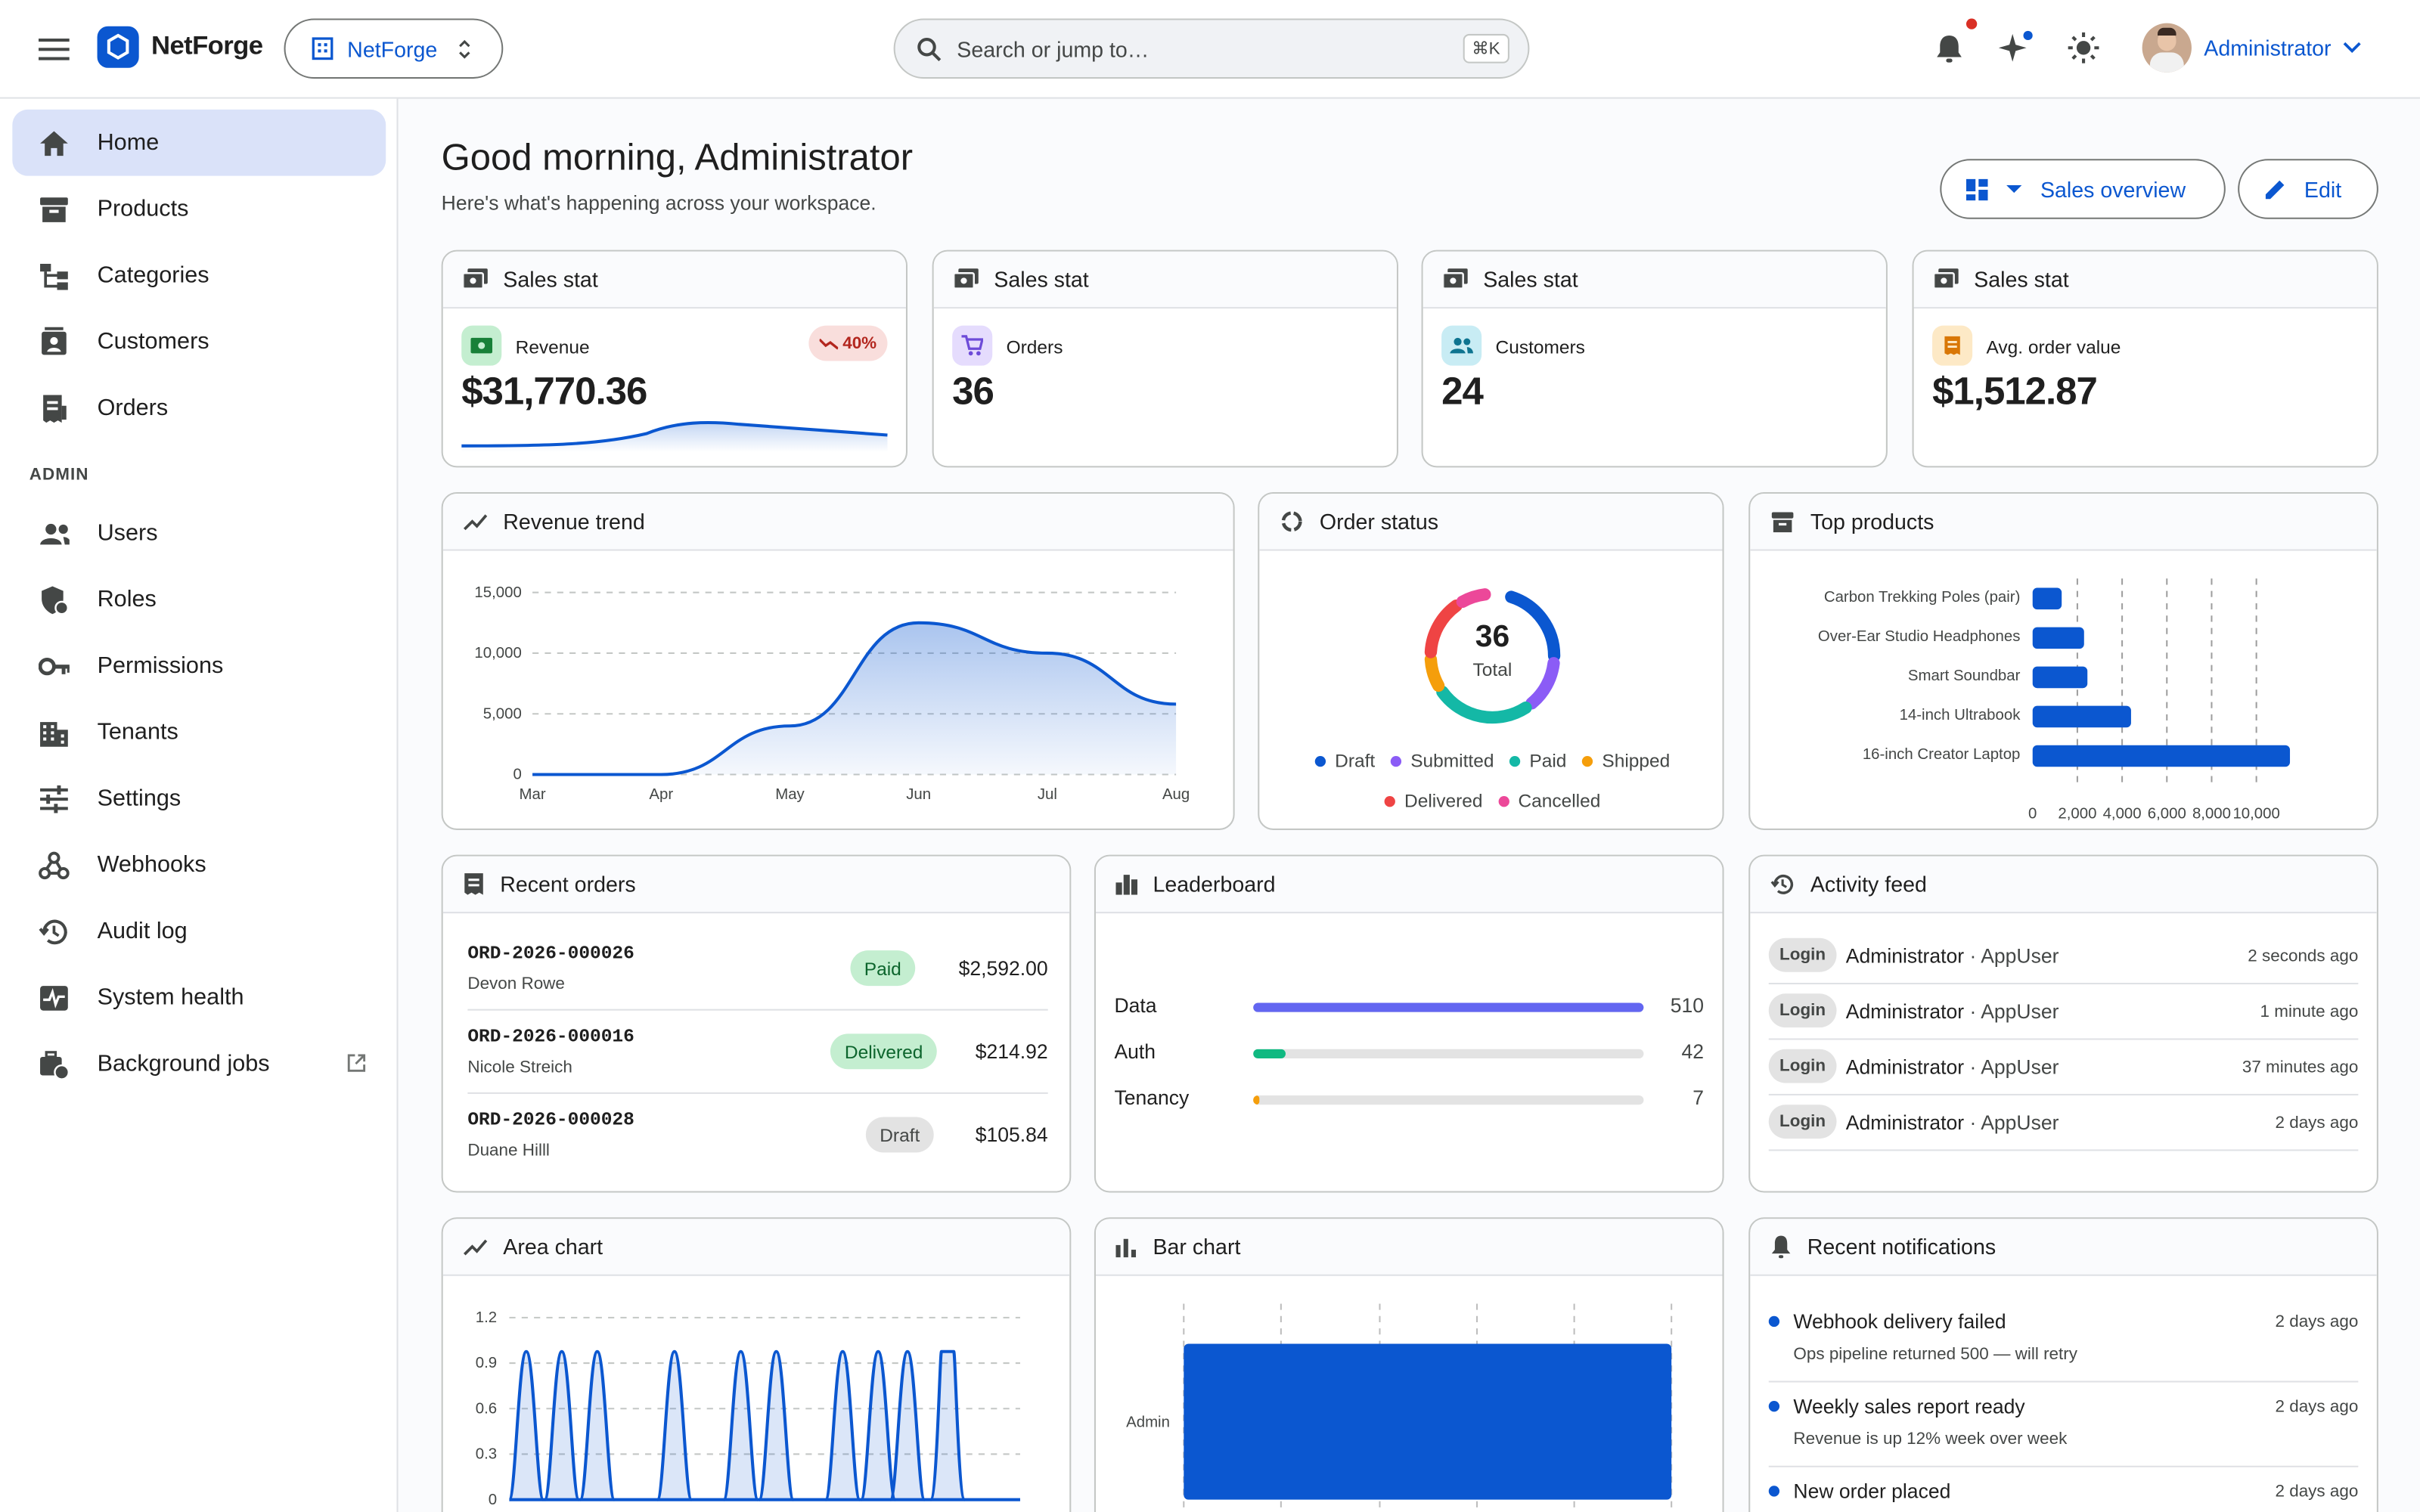  Describe the element at coordinates (199, 408) in the screenshot. I see `sidebar-item-orders: Orders` at that location.